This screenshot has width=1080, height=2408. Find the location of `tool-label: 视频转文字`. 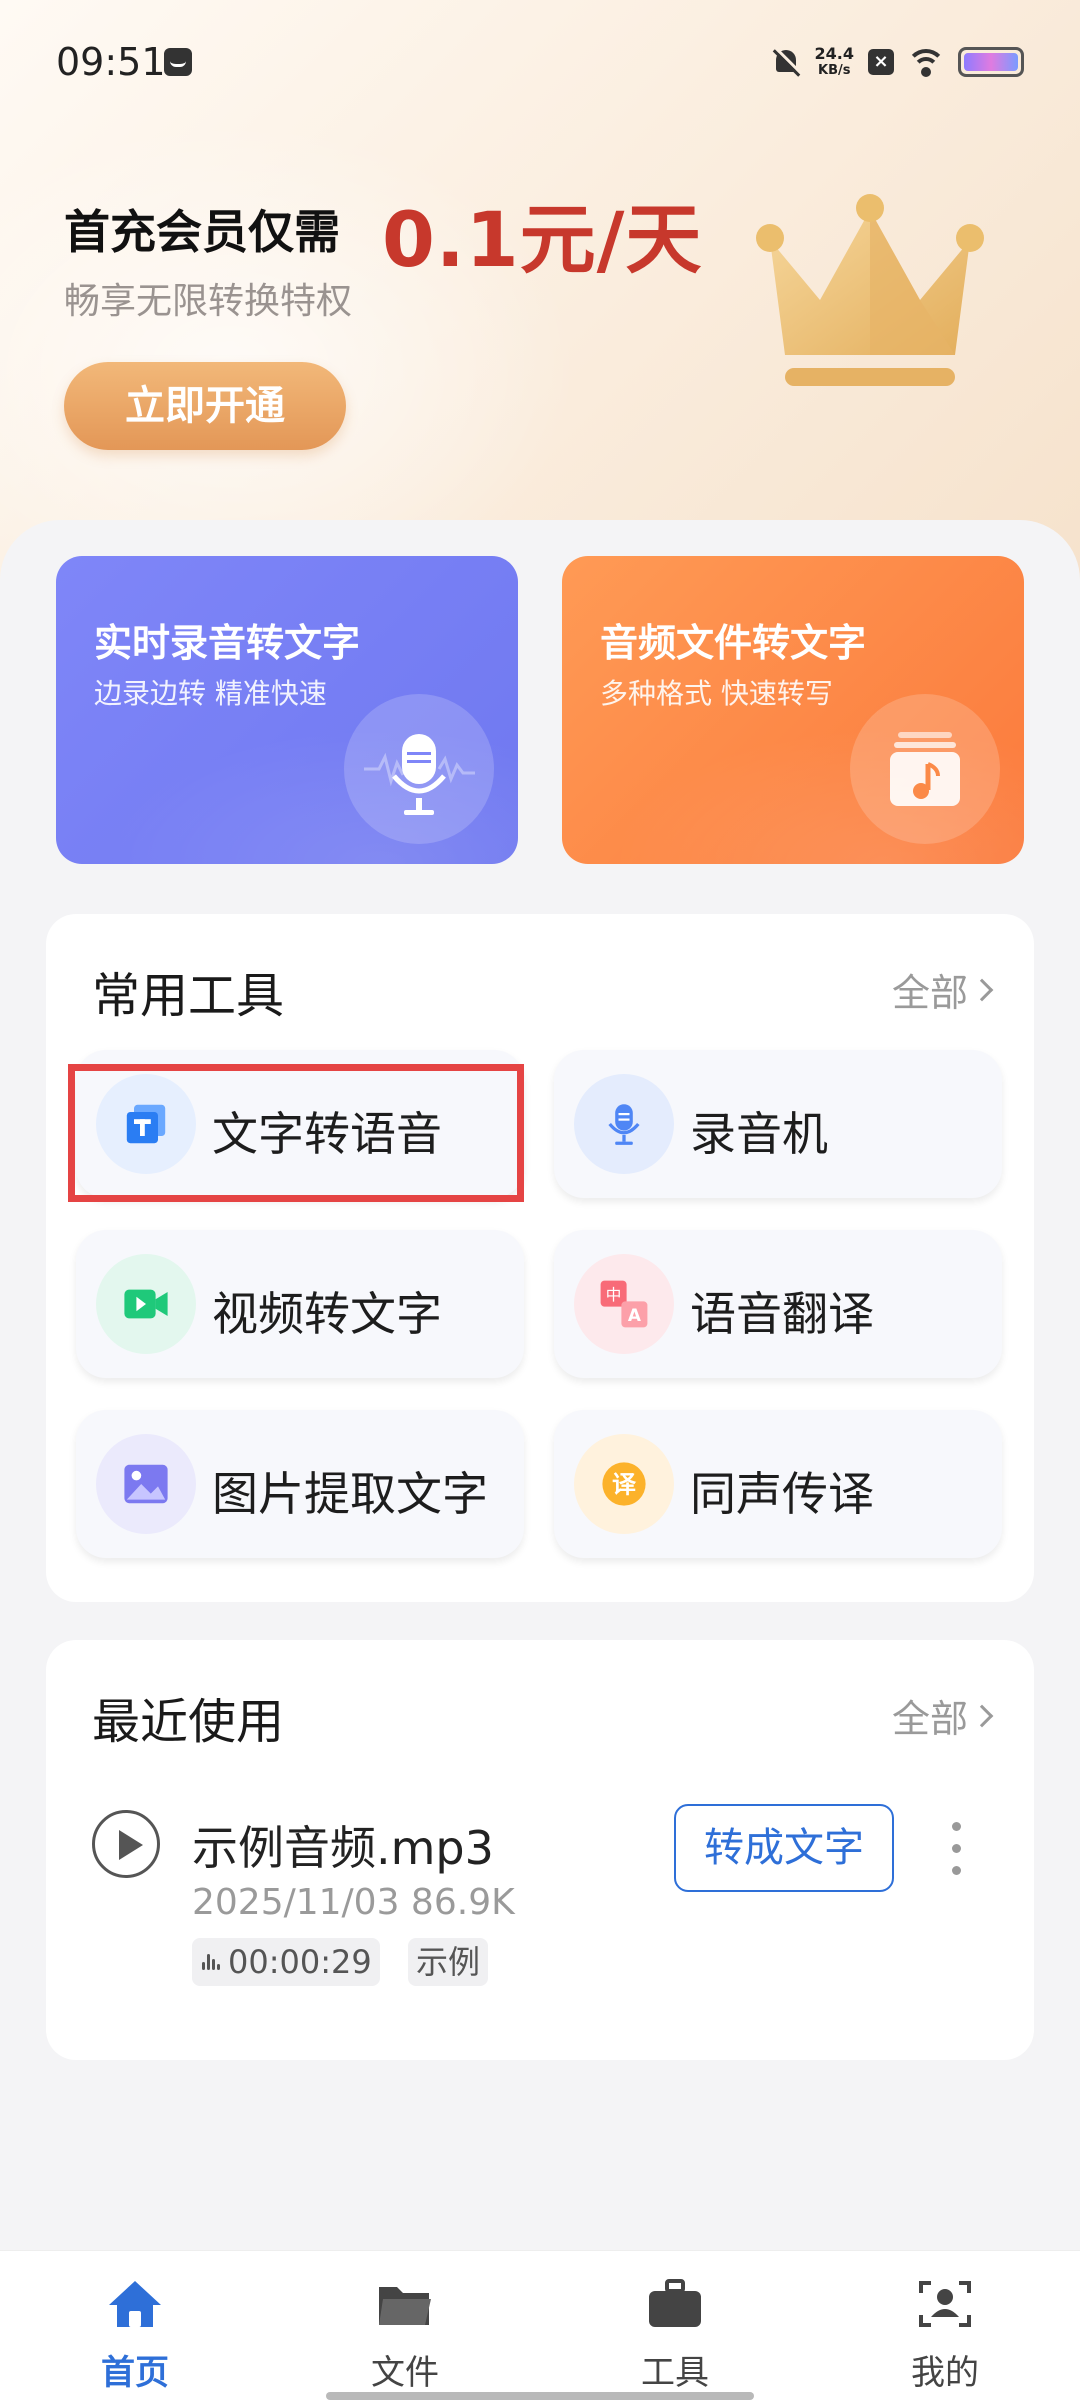

tool-label: 视频转文字 is located at coordinates (327, 1314).